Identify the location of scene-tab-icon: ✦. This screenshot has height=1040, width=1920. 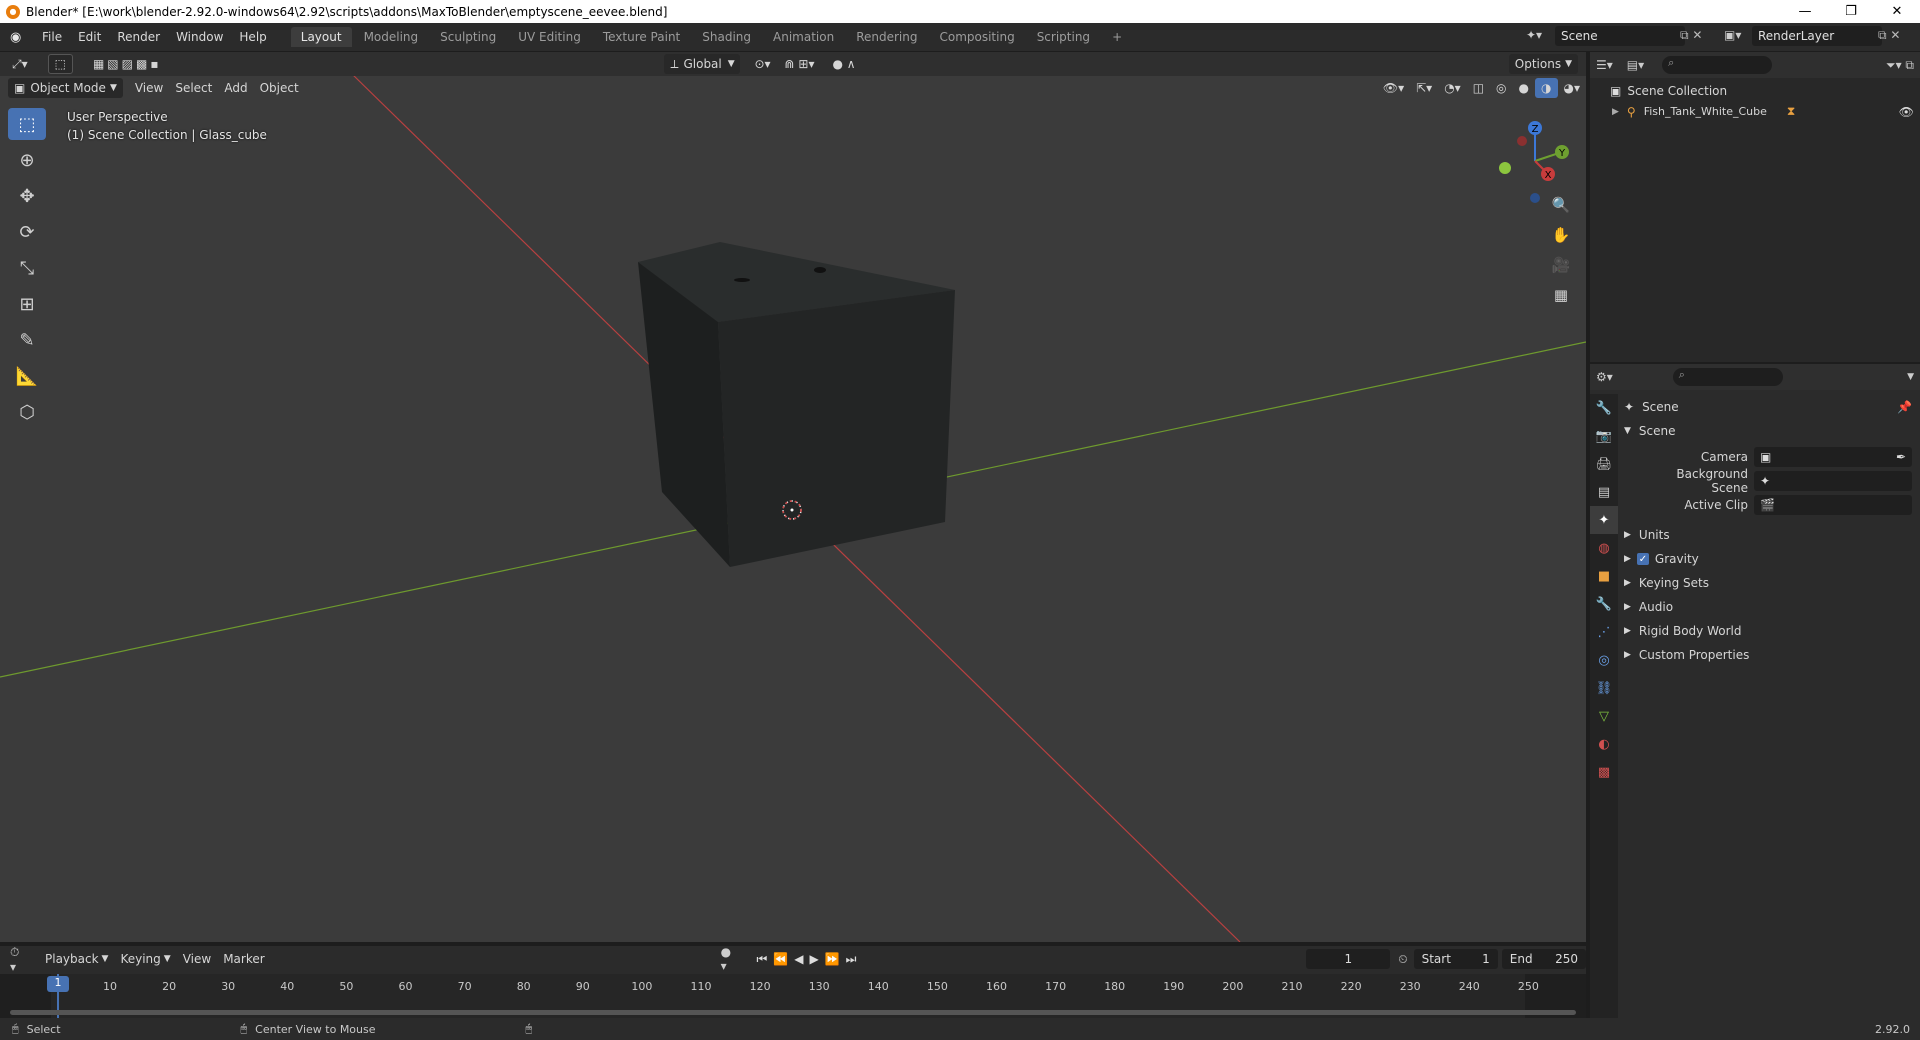
(1604, 520).